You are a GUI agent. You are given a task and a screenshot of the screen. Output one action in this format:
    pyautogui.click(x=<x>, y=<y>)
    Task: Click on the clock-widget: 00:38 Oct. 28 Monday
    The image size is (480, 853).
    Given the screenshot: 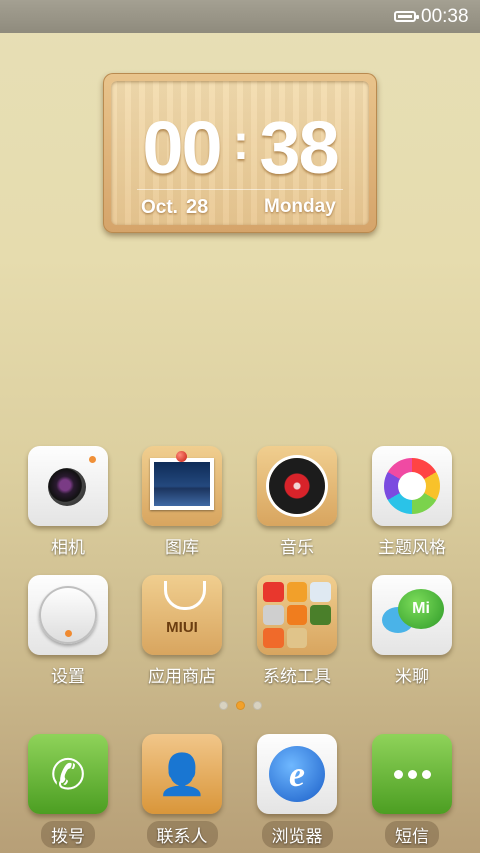 What is the action you would take?
    pyautogui.click(x=240, y=153)
    